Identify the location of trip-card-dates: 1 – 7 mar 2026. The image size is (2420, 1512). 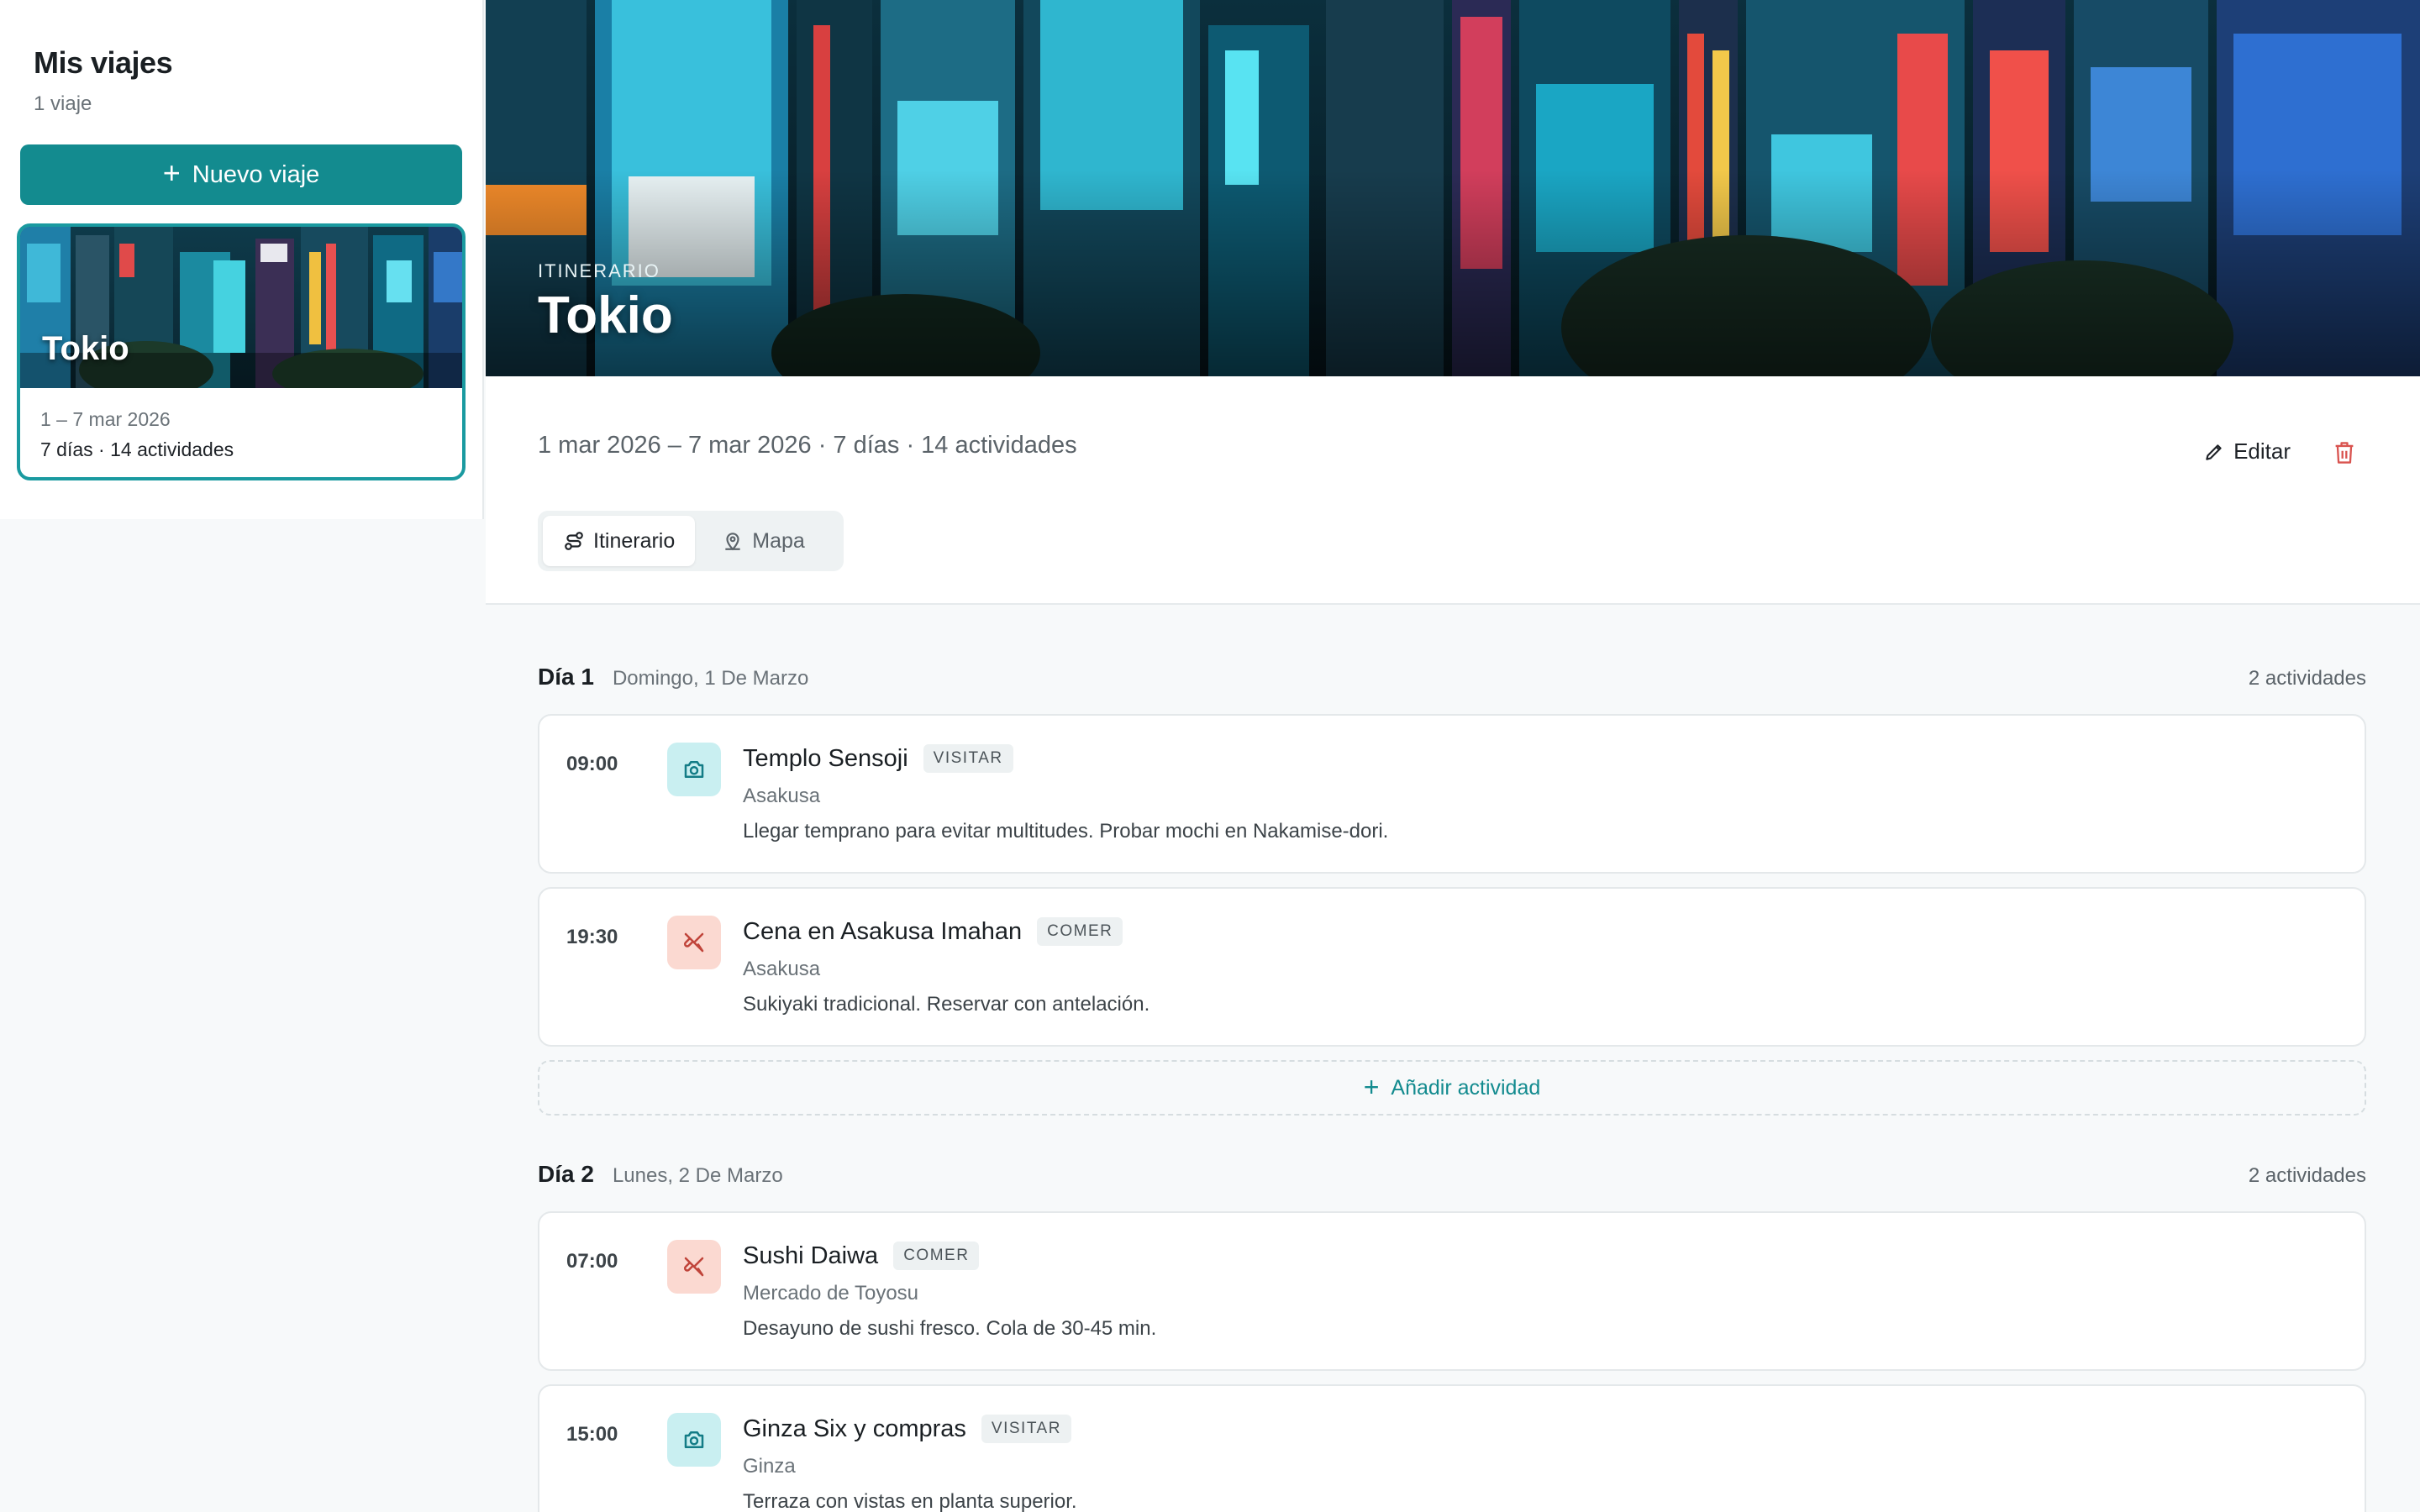
(105, 419).